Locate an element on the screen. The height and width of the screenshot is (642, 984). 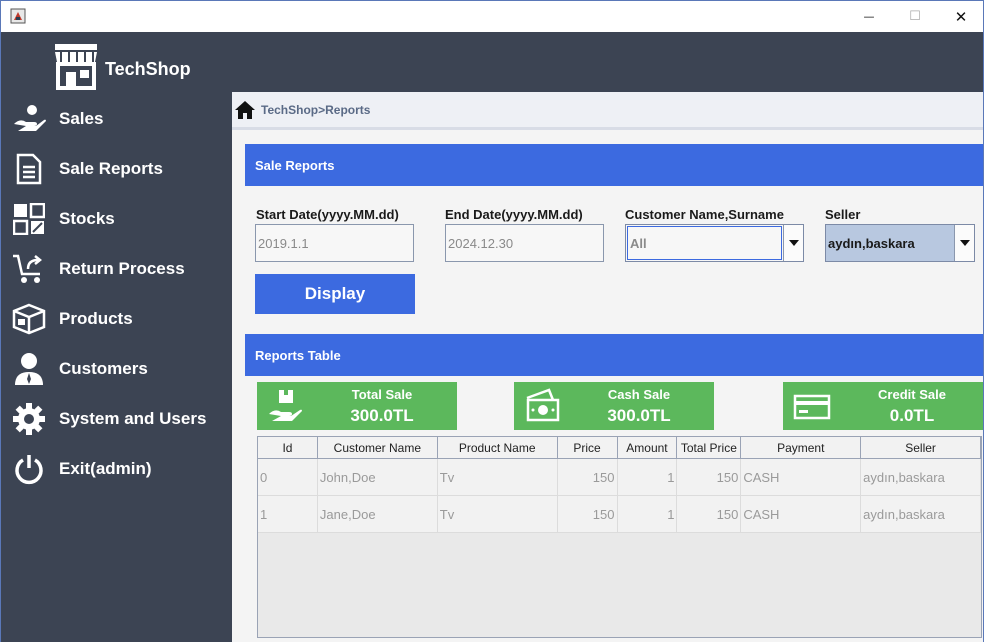
cell-id: 0 is located at coordinates (288, 477).